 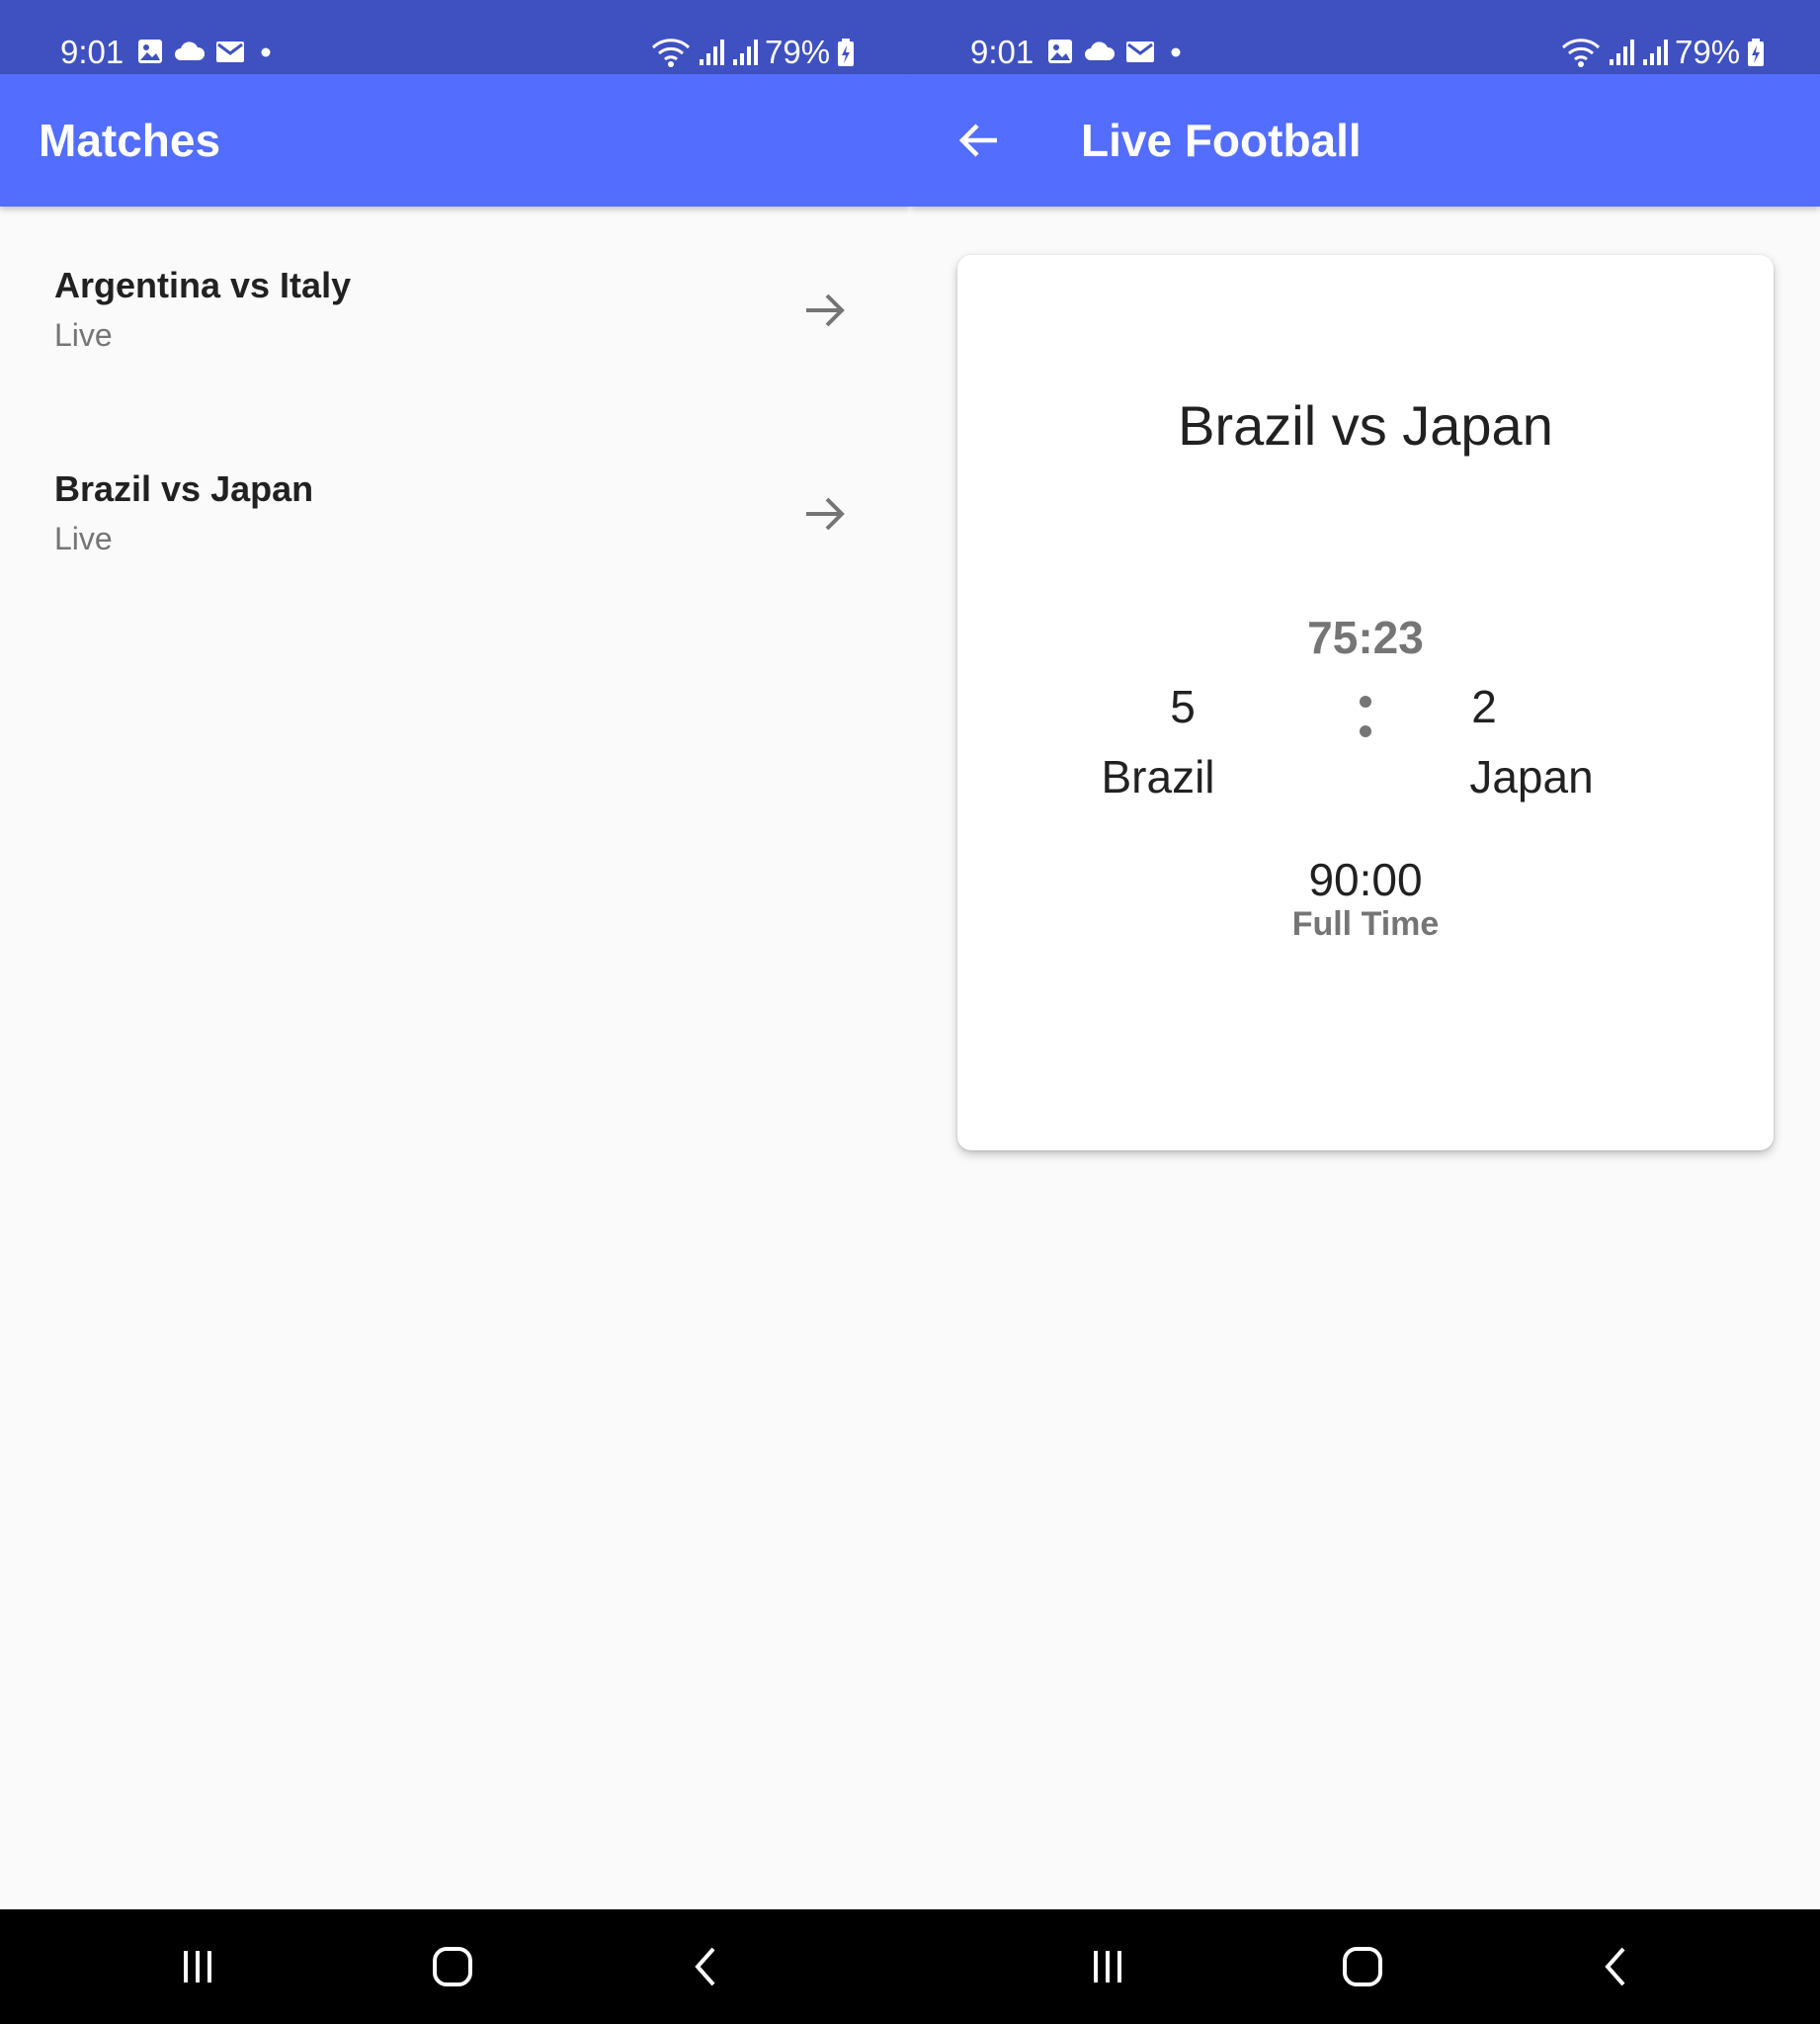 What do you see at coordinates (1531, 776) in the screenshot?
I see `away-team: Japan` at bounding box center [1531, 776].